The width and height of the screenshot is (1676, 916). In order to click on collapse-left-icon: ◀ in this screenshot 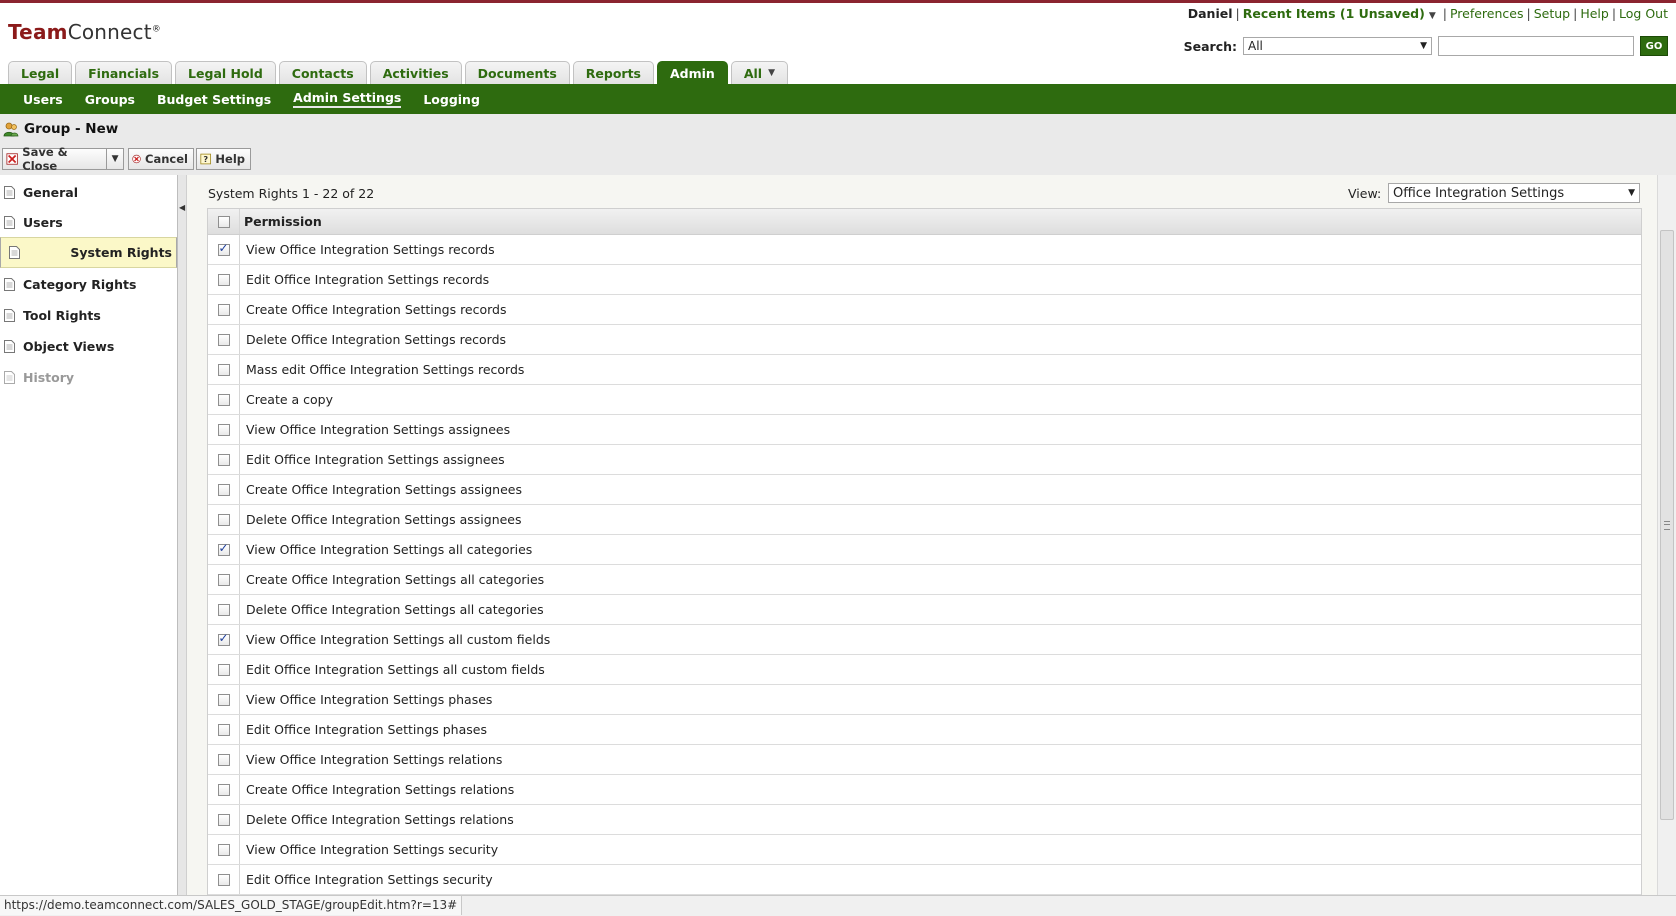, I will do `click(182, 207)`.